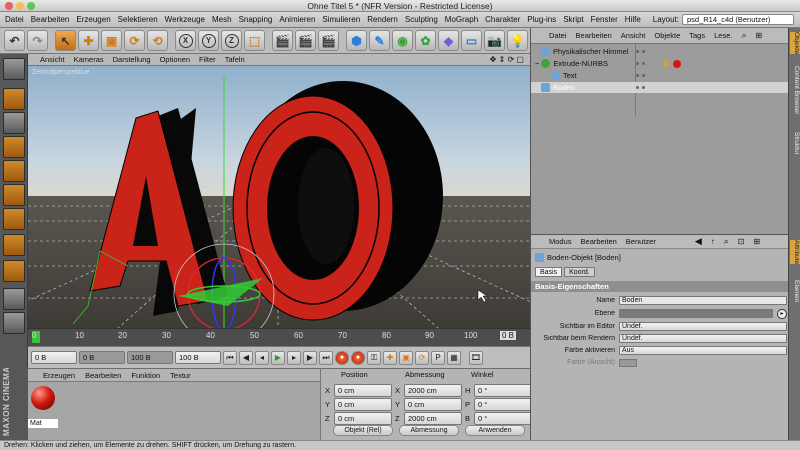 The image size is (800, 450). What do you see at coordinates (502, 19) in the screenshot?
I see `menu-charakter: Charakter` at bounding box center [502, 19].